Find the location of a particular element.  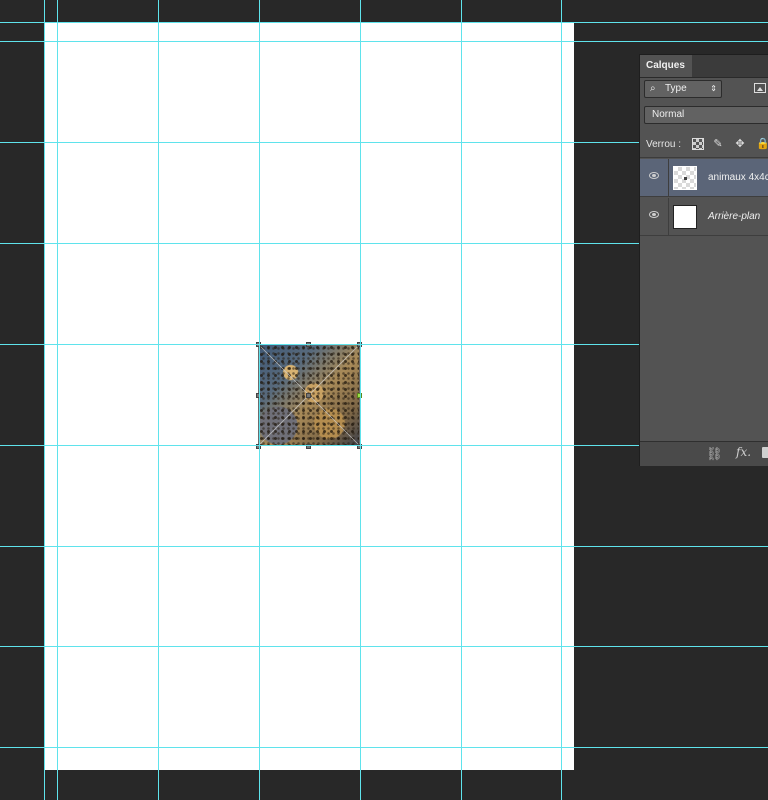

lock-all-icon: 🔒 is located at coordinates (762, 144).